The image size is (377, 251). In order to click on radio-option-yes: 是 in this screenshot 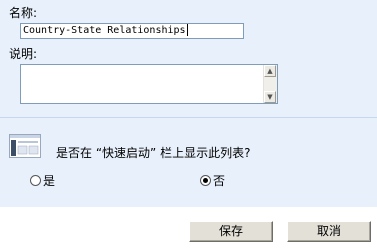, I will do `click(42, 180)`.